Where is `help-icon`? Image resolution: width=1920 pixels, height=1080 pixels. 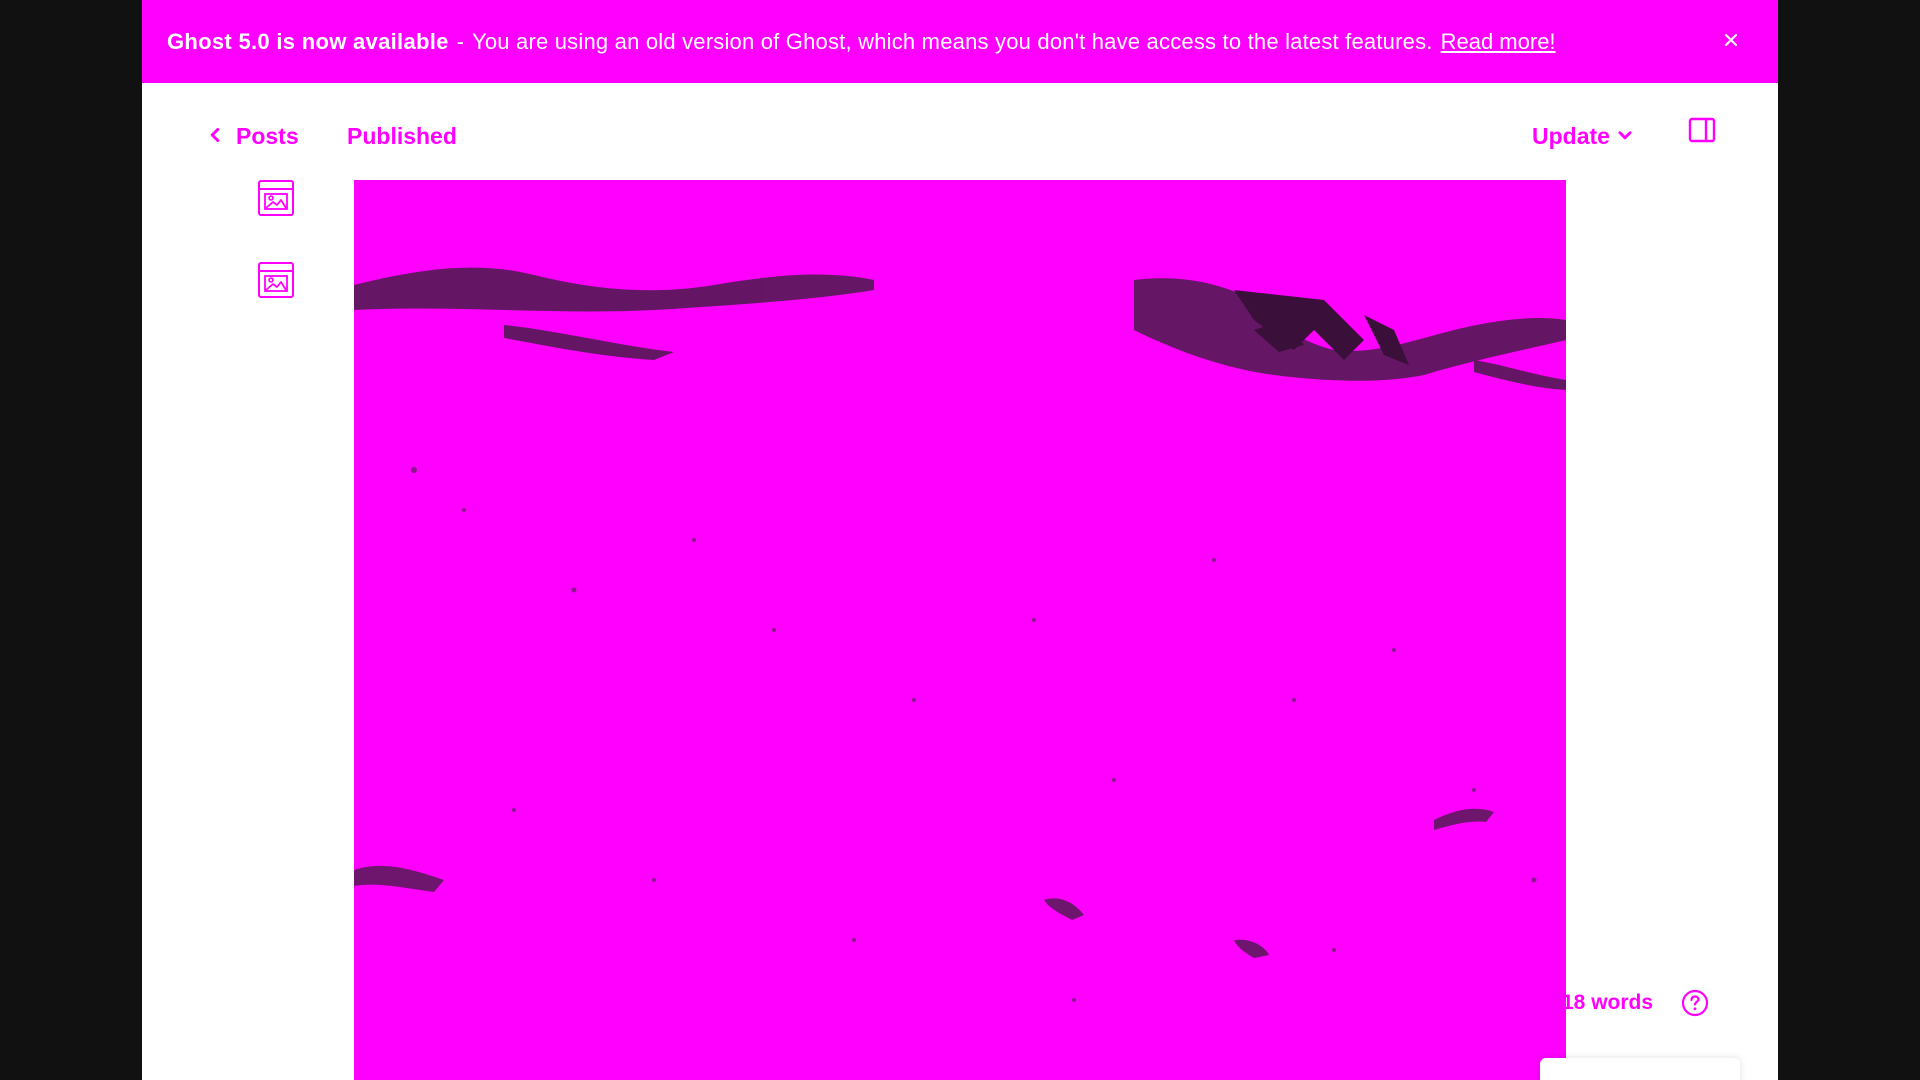
help-icon is located at coordinates (1695, 1003).